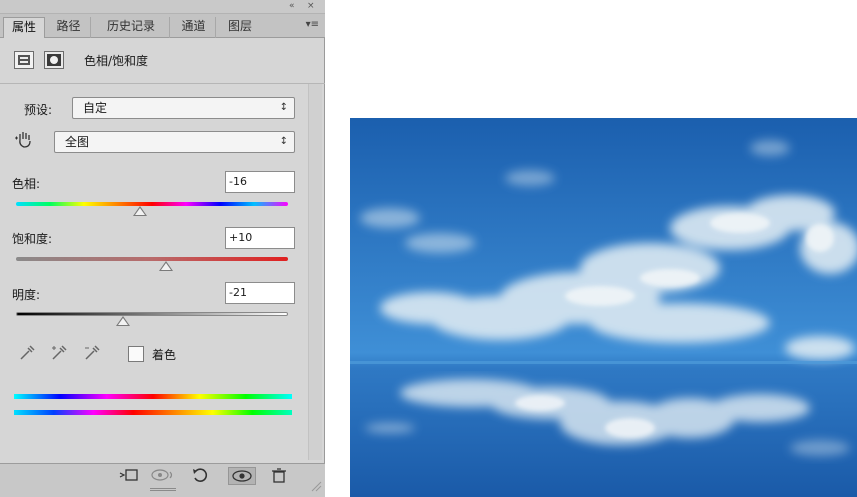 The width and height of the screenshot is (857, 497). I want to click on tab-bar: 属性 路径 历史记录 通道 图层 ▾≡, so click(162, 26).